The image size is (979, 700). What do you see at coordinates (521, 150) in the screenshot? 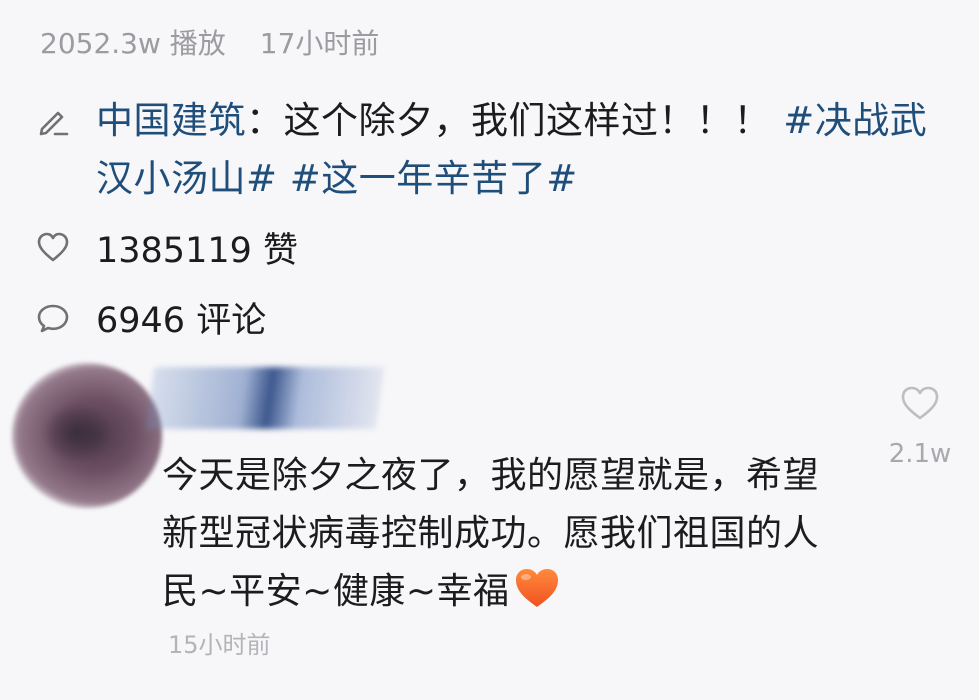
I see `post-text: 中国建筑：这个除夕，我们这样过！！！ #决战武汉小汤山# #这一年辛苦了#` at bounding box center [521, 150].